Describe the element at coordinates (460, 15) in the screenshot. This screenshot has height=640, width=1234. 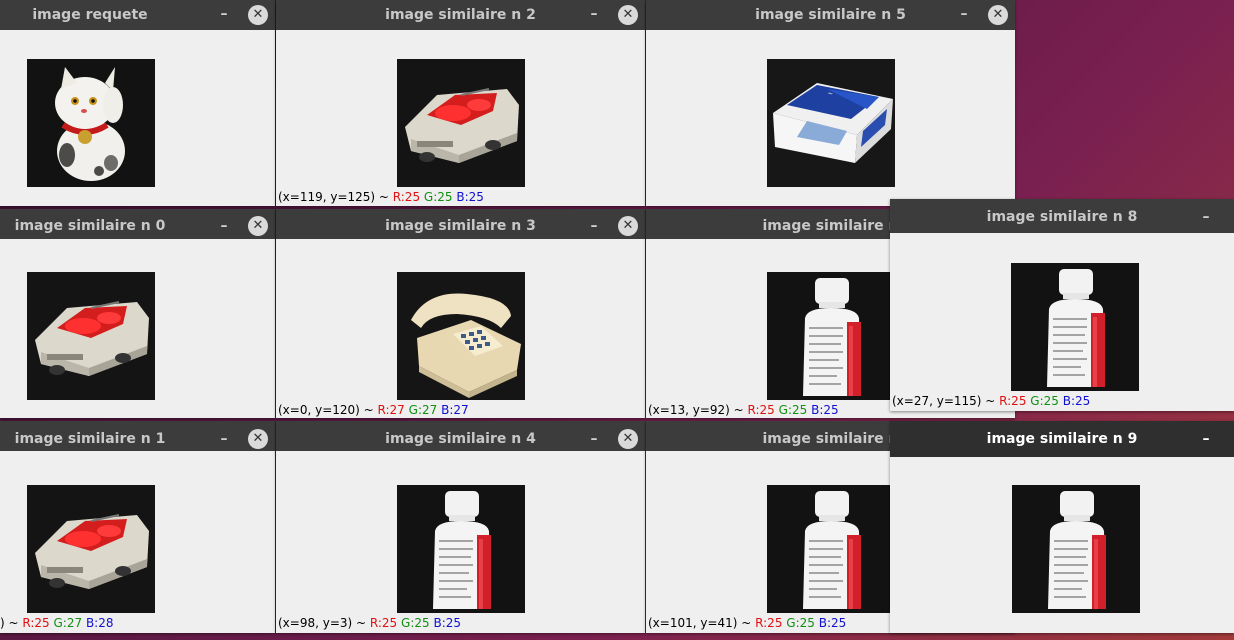
I see `window-titlebar: image similaire n 2 – ✕` at that location.